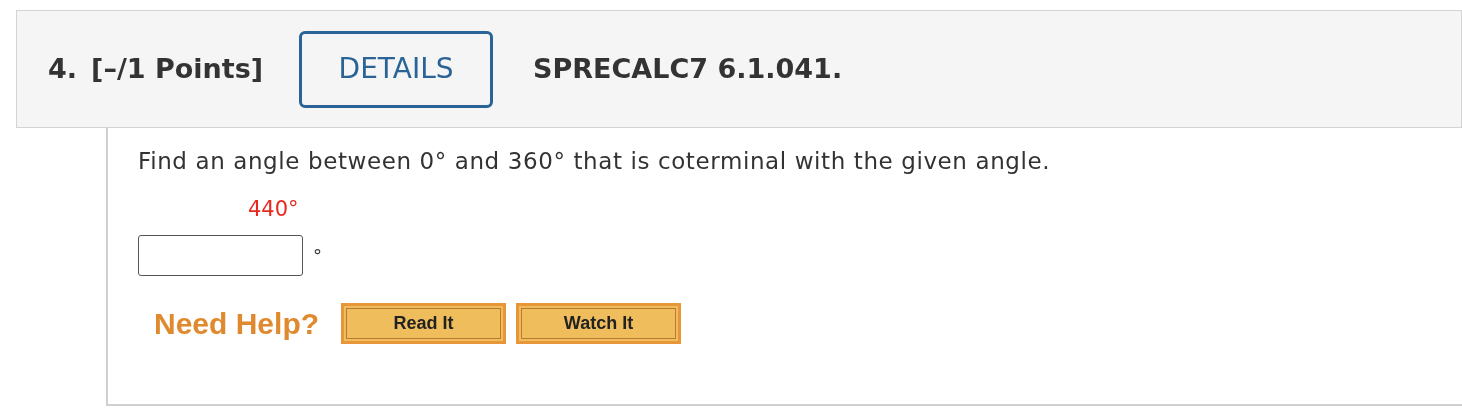 The height and width of the screenshot is (418, 1462). Describe the element at coordinates (594, 161) in the screenshot. I see `question-prompt: Find an angle between 0° and 360° that is coterminal with the given angle.` at that location.